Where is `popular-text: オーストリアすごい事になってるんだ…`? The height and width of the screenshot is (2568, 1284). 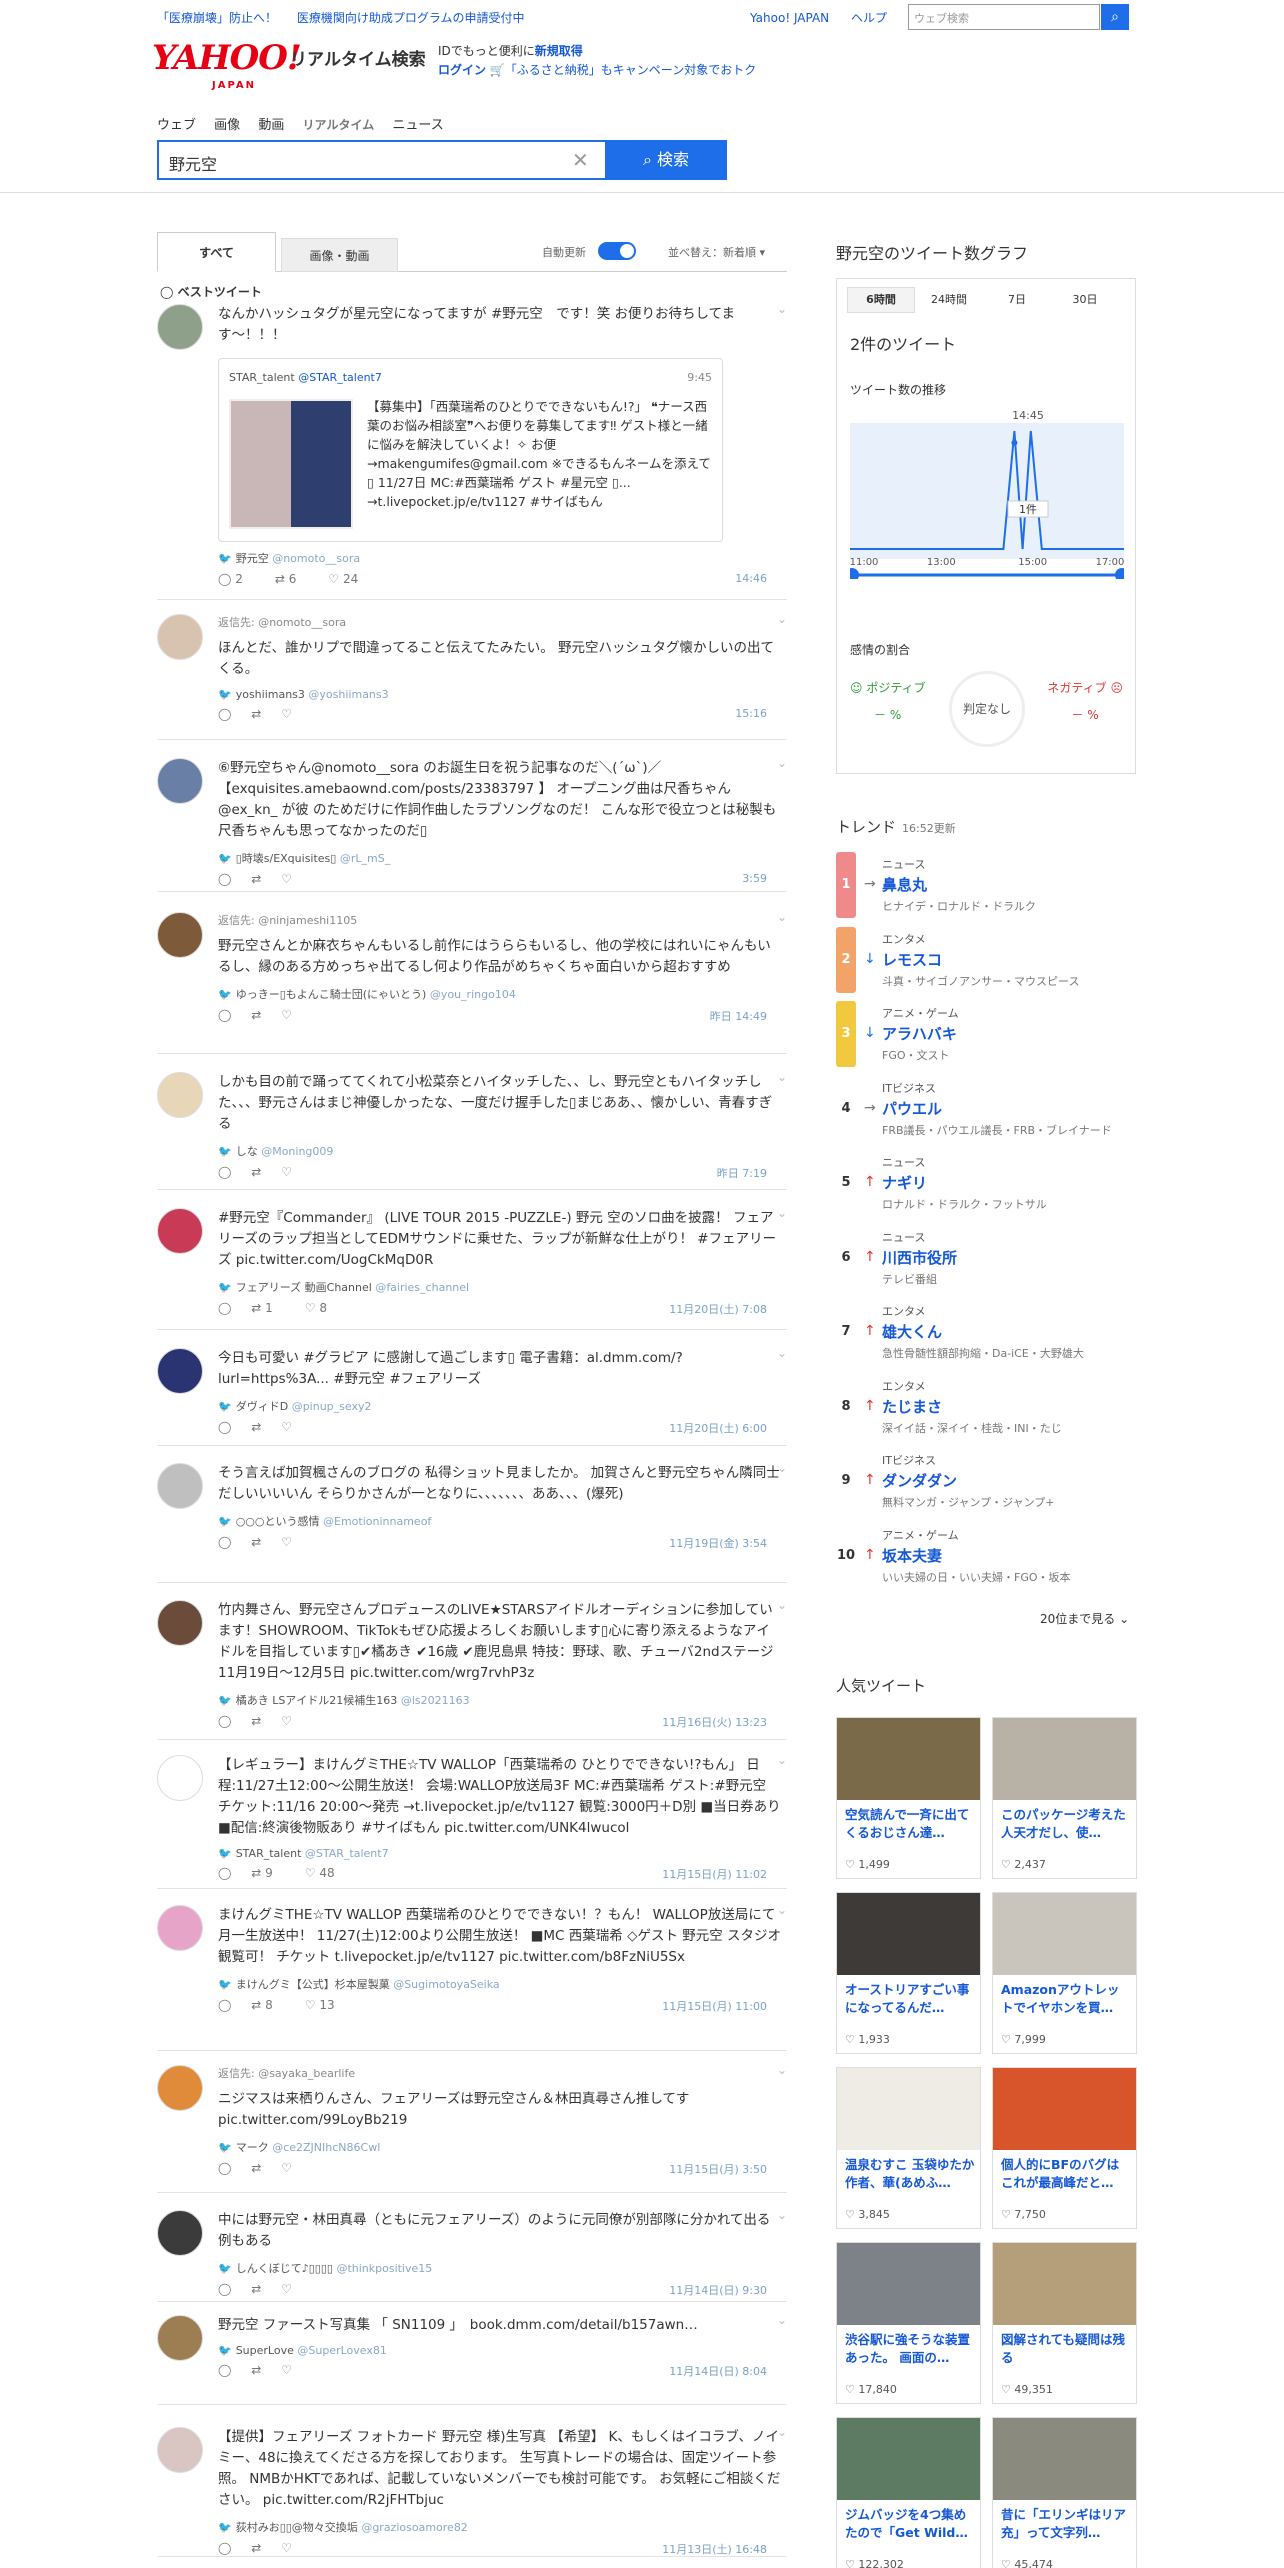
popular-text: オーストリアすごい事になってるんだ… is located at coordinates (910, 1999).